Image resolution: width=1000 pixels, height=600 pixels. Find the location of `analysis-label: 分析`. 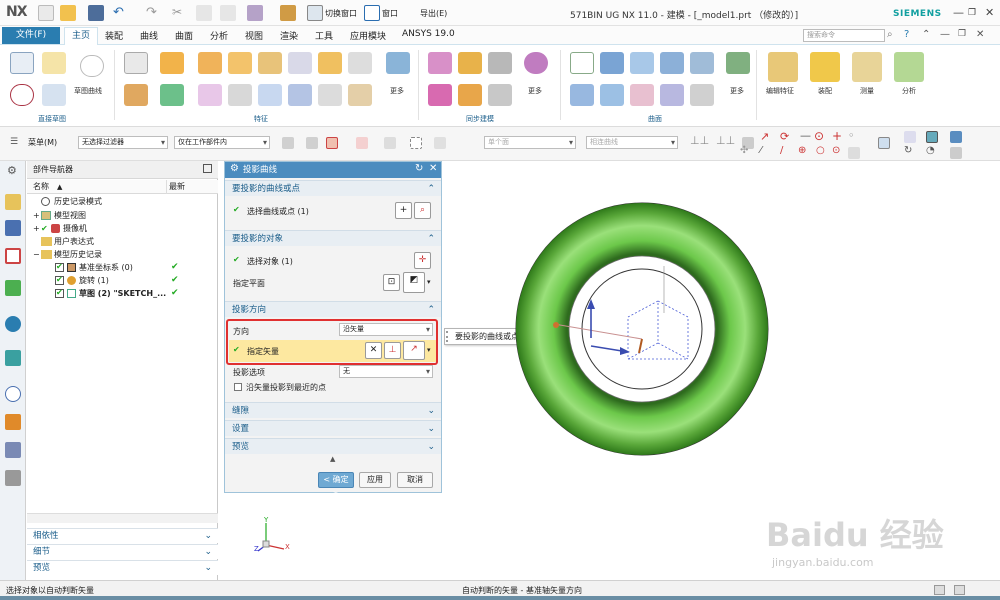

analysis-label: 分析 is located at coordinates (909, 91).